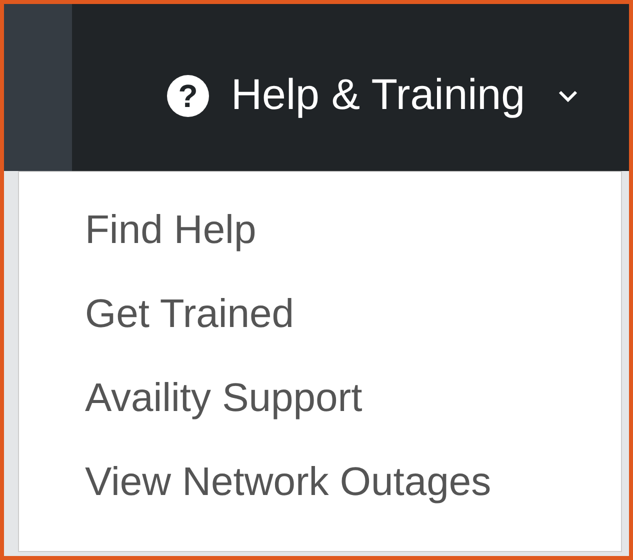  What do you see at coordinates (288, 502) in the screenshot?
I see `menu-item: View Network Outages` at bounding box center [288, 502].